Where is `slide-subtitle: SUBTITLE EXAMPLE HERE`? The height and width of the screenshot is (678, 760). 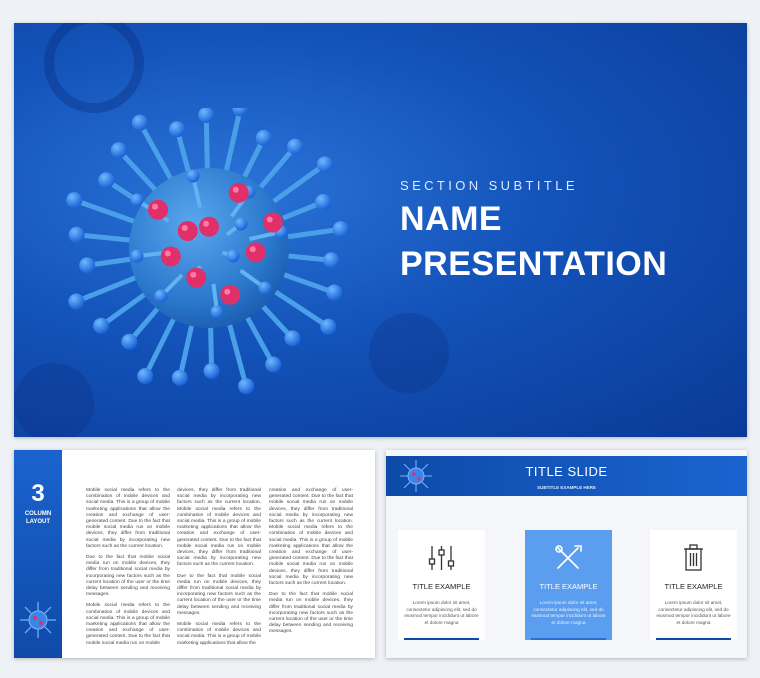
slide-subtitle: SUBTITLE EXAMPLE HERE is located at coordinates (566, 487).